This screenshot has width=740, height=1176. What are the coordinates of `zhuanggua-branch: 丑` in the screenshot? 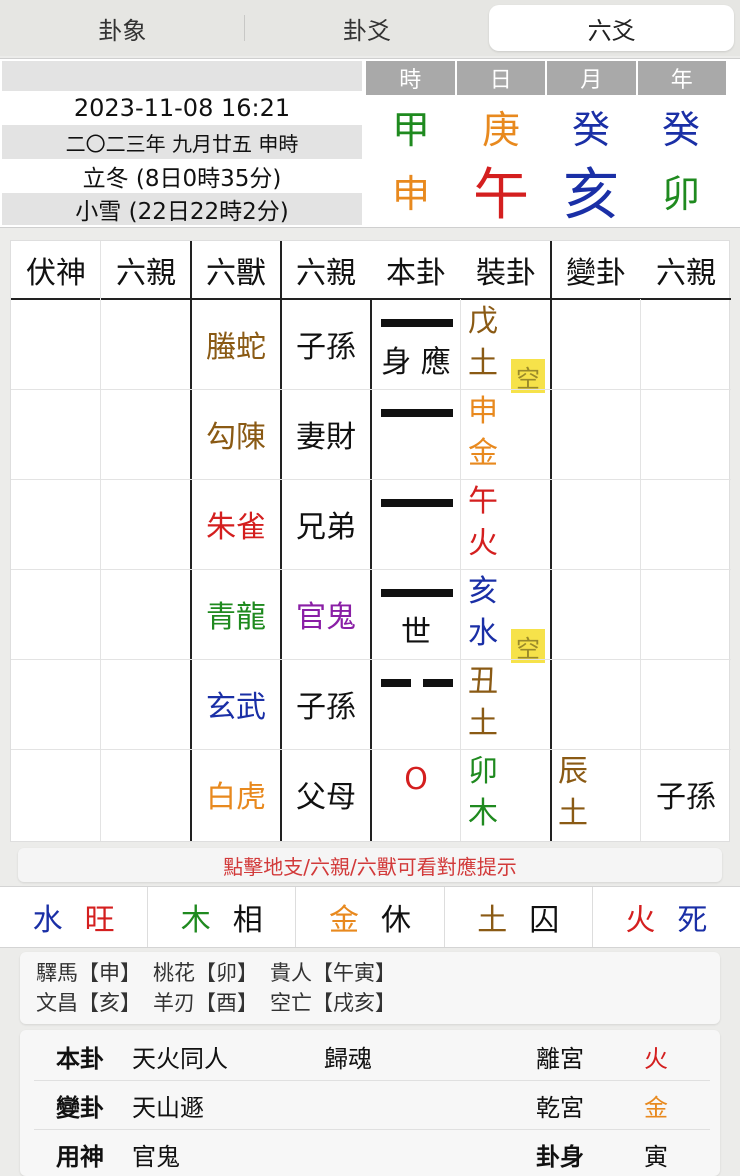 It's located at (483, 682).